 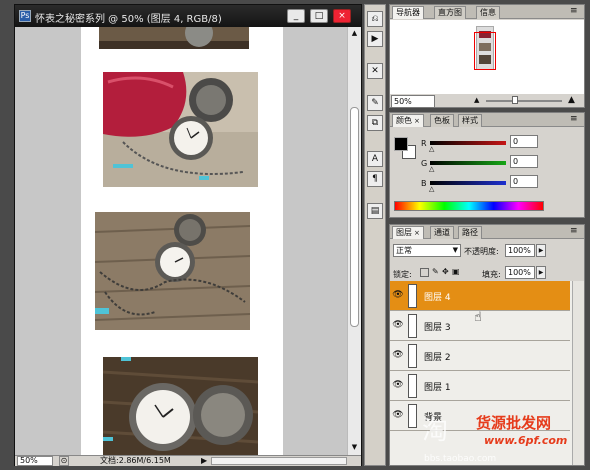 What do you see at coordinates (375, 123) in the screenshot?
I see `clone-icon: ⧉` at bounding box center [375, 123].